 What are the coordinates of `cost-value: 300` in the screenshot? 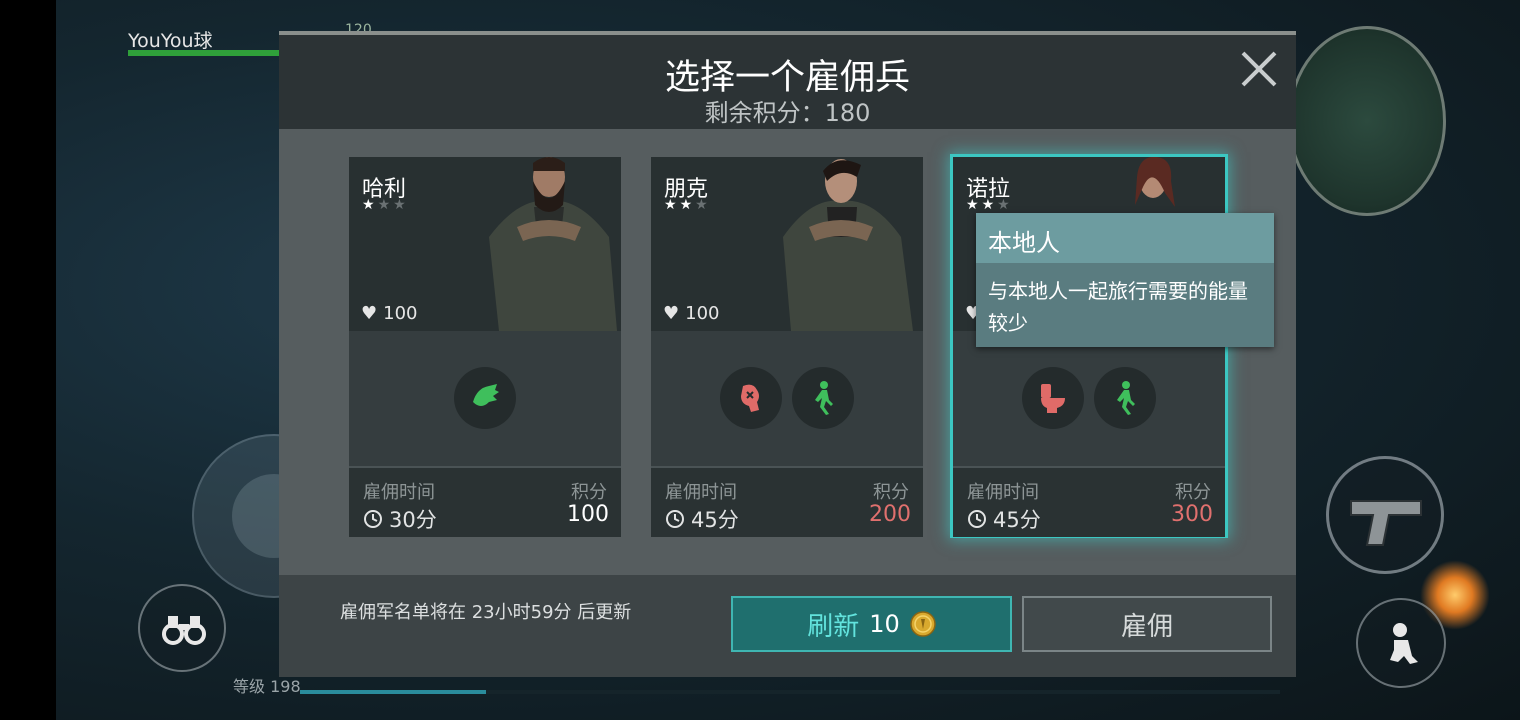 It's located at (1192, 514).